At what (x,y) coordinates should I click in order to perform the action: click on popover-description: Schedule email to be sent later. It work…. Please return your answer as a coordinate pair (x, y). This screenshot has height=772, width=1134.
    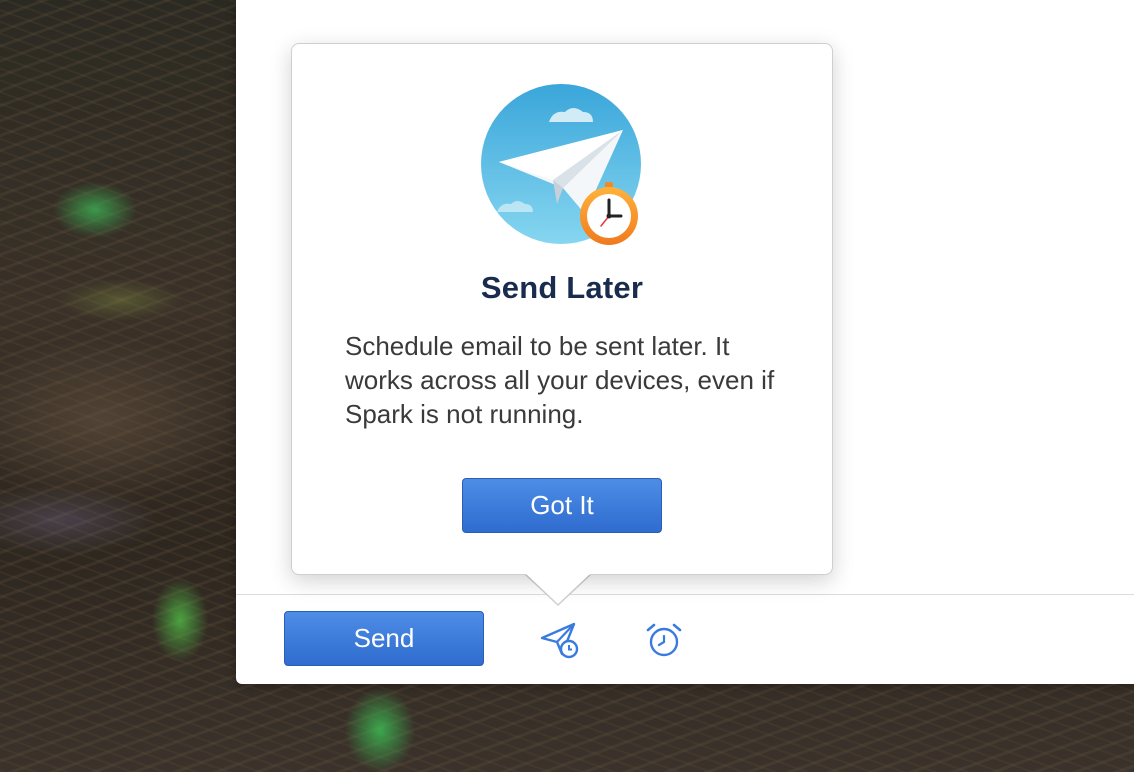
    Looking at the image, I should click on (560, 380).